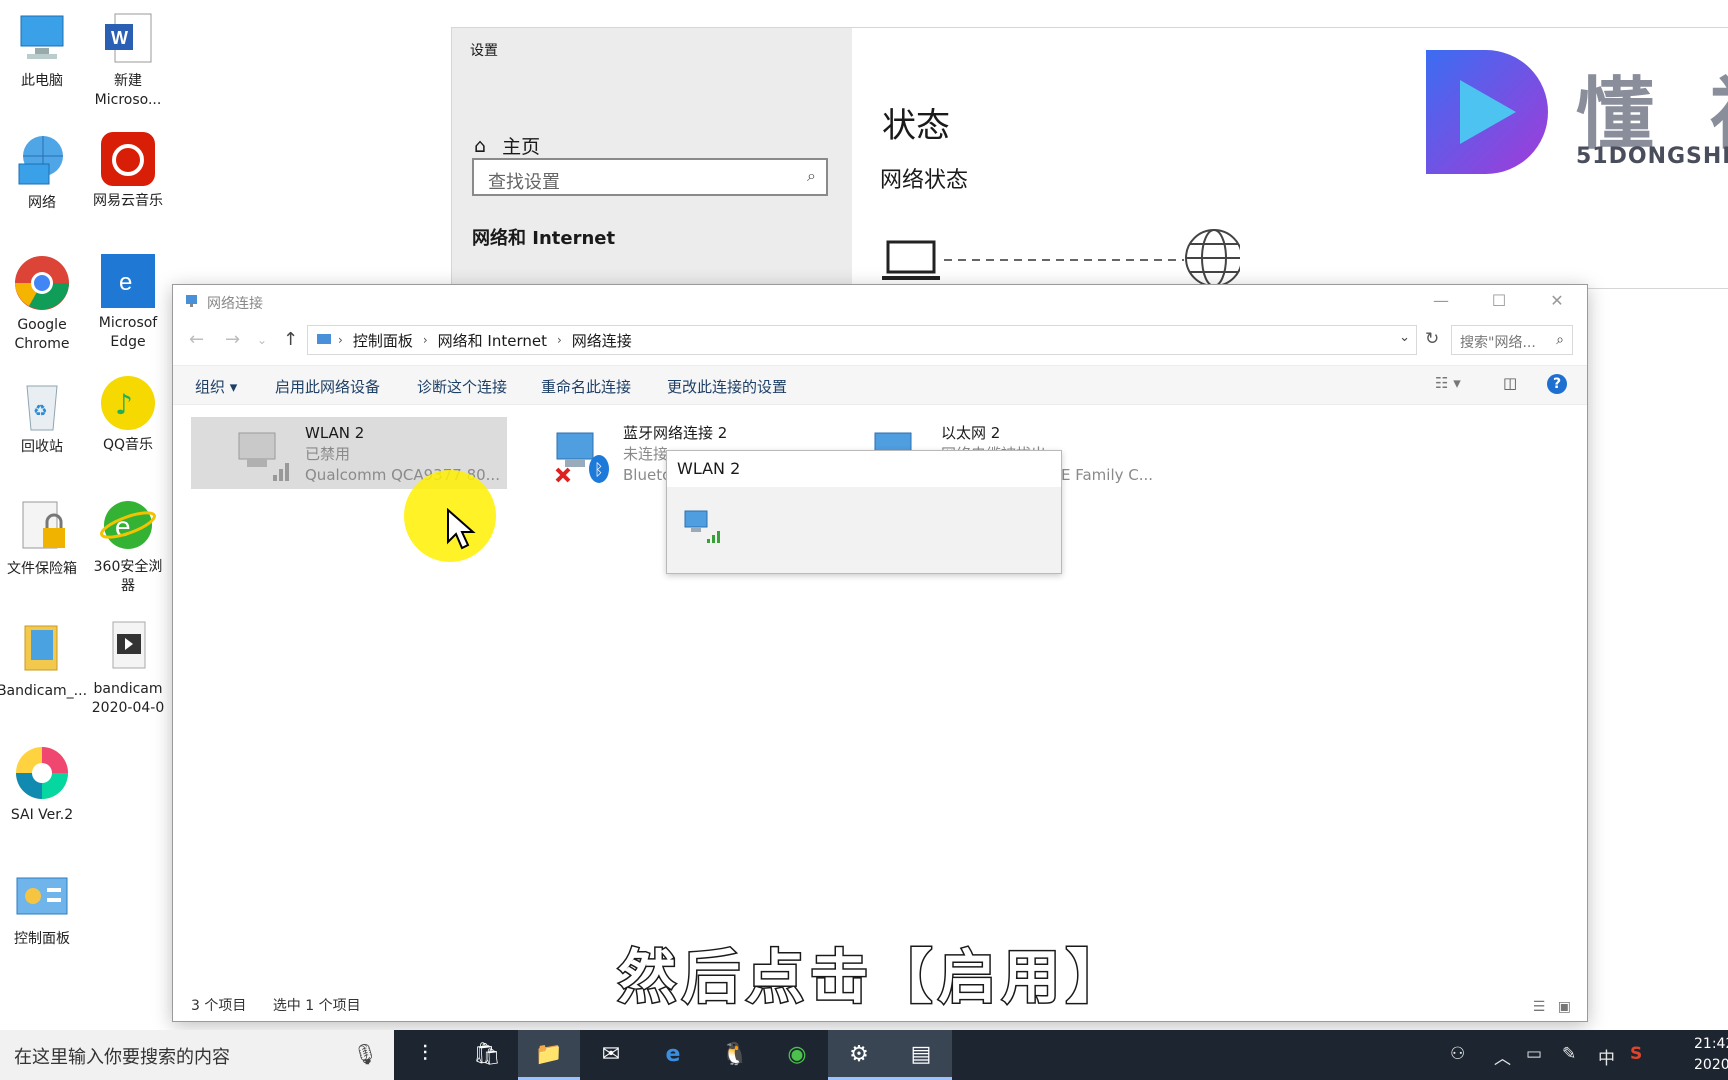  I want to click on chevron-down-icon: ⌄, so click(1404, 337).